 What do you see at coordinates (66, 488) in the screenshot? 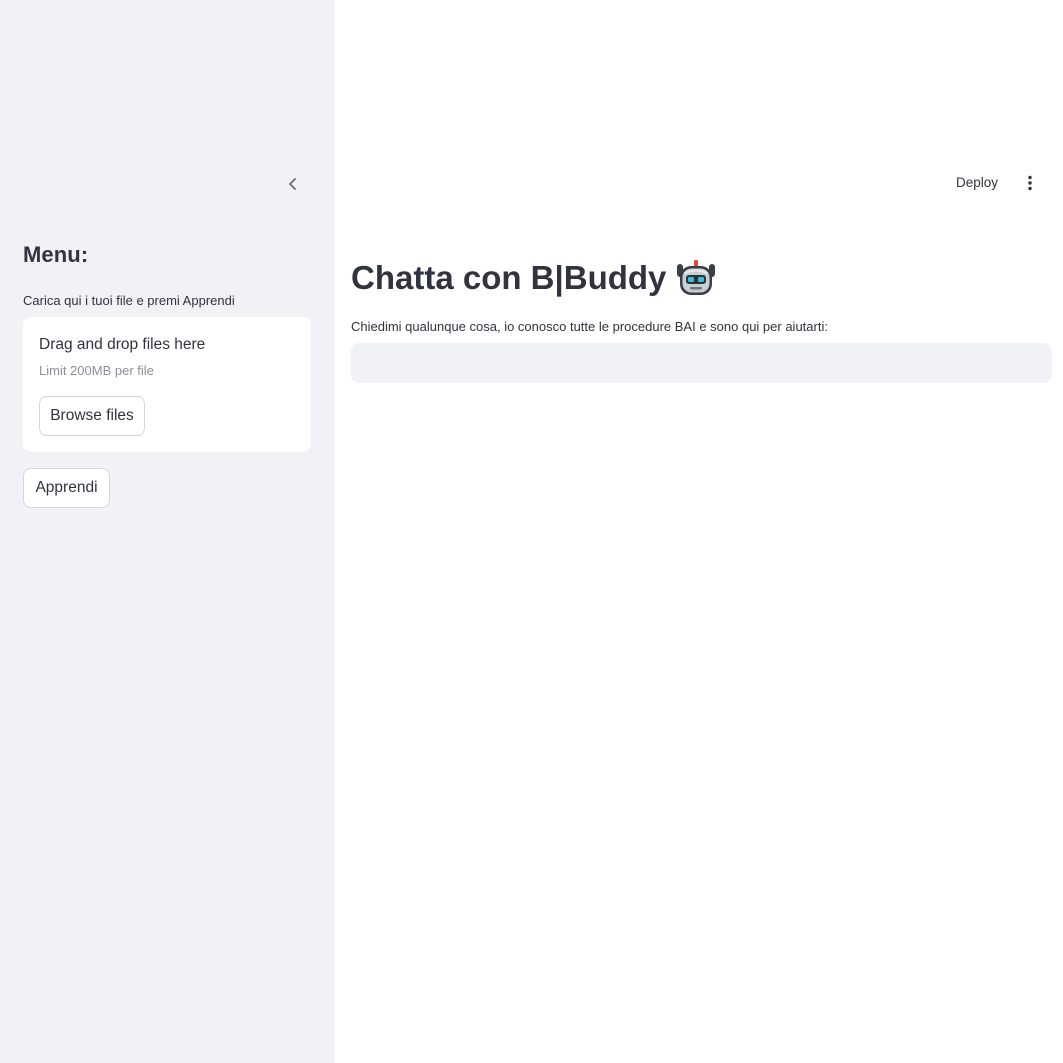
I see `apprendi-button: Apprendi` at bounding box center [66, 488].